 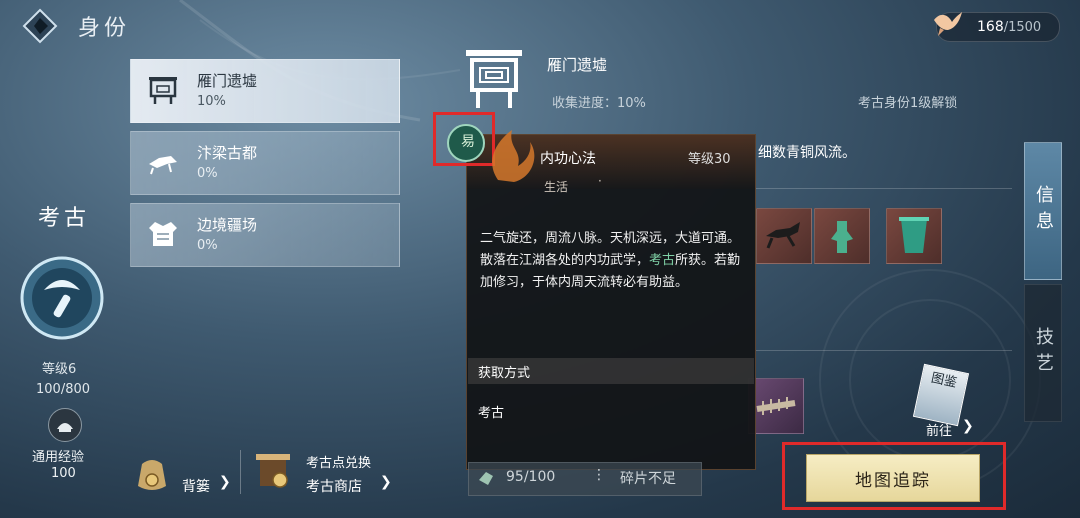 What do you see at coordinates (240, 472) in the screenshot?
I see `bottom-separator` at bounding box center [240, 472].